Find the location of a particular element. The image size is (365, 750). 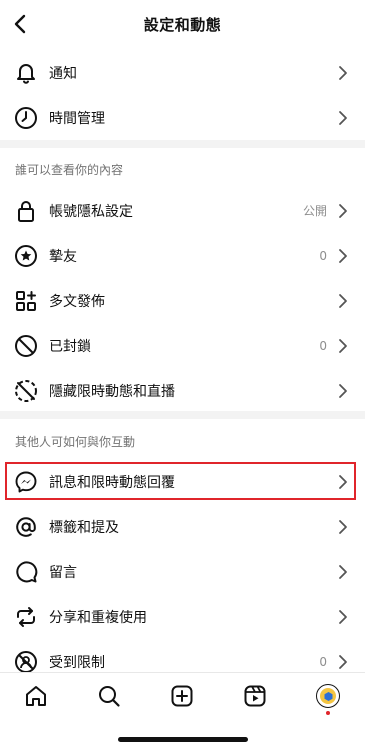

top-bar: 設定和動態 is located at coordinates (182, 24).